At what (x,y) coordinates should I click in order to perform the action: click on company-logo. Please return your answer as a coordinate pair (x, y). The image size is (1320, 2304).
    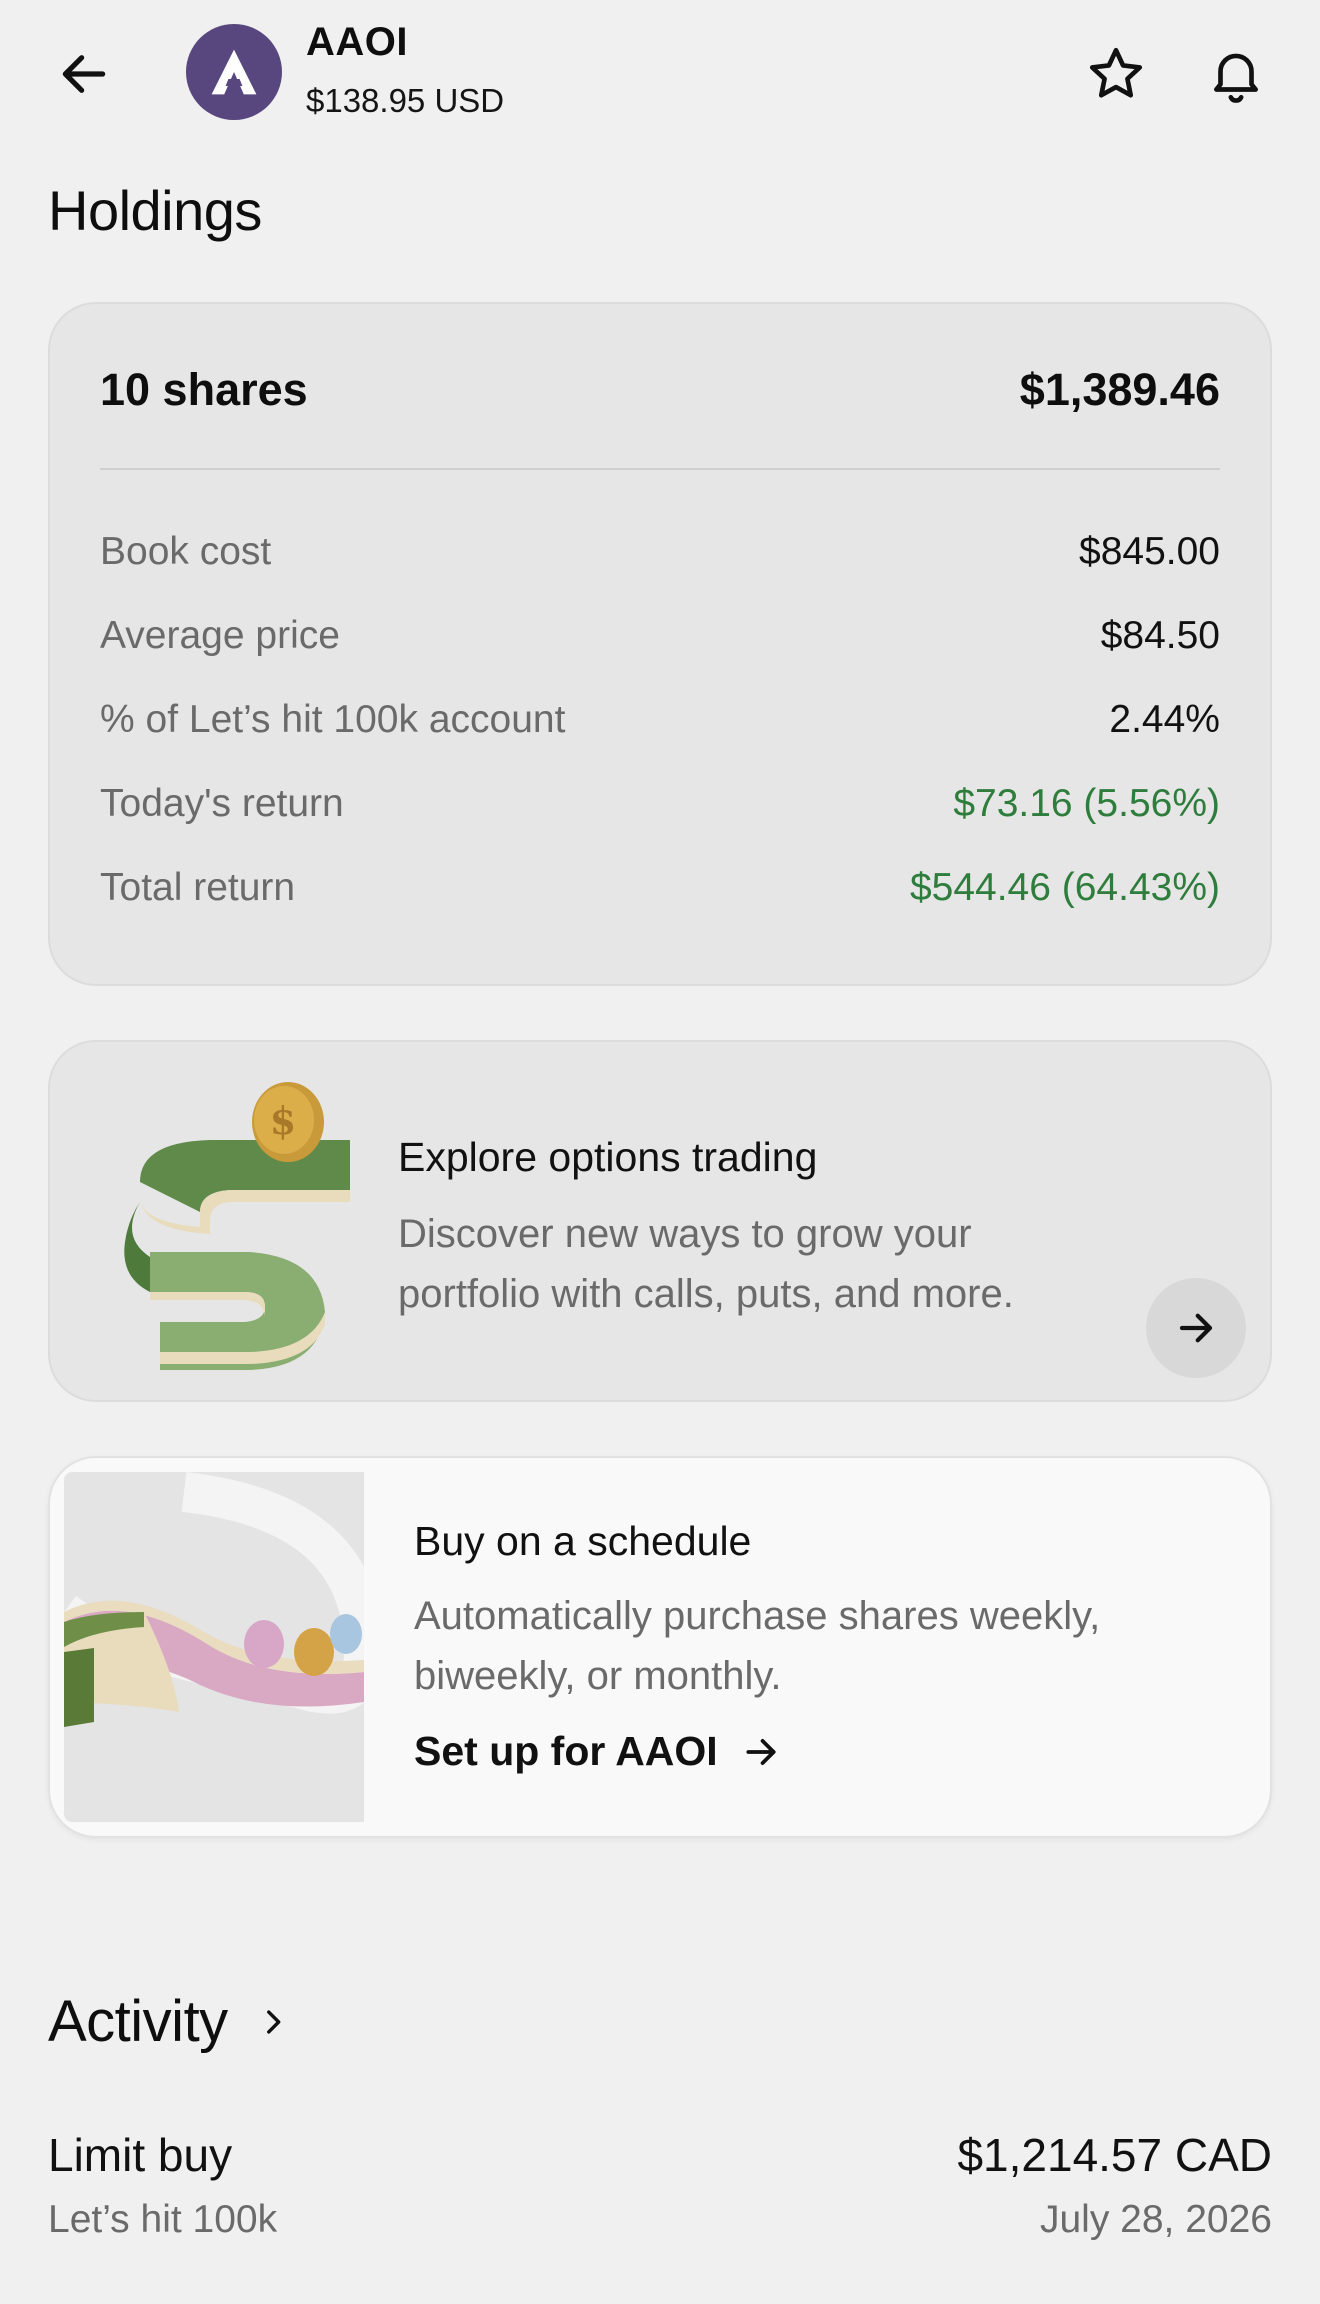
    Looking at the image, I should click on (234, 72).